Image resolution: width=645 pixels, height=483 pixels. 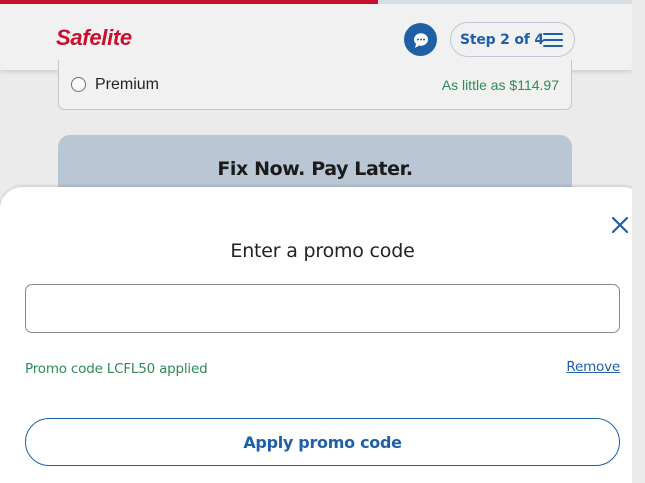 I want to click on apply-promo-button: Apply promo code, so click(x=322, y=442).